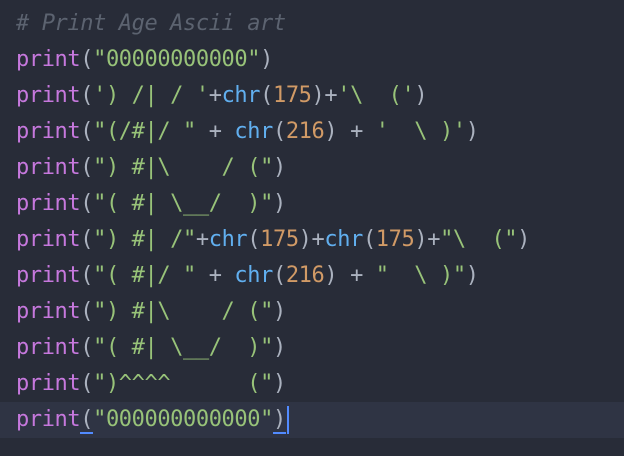 This screenshot has width=624, height=456. I want to click on code-line: print("00000000000"), so click(144, 60).